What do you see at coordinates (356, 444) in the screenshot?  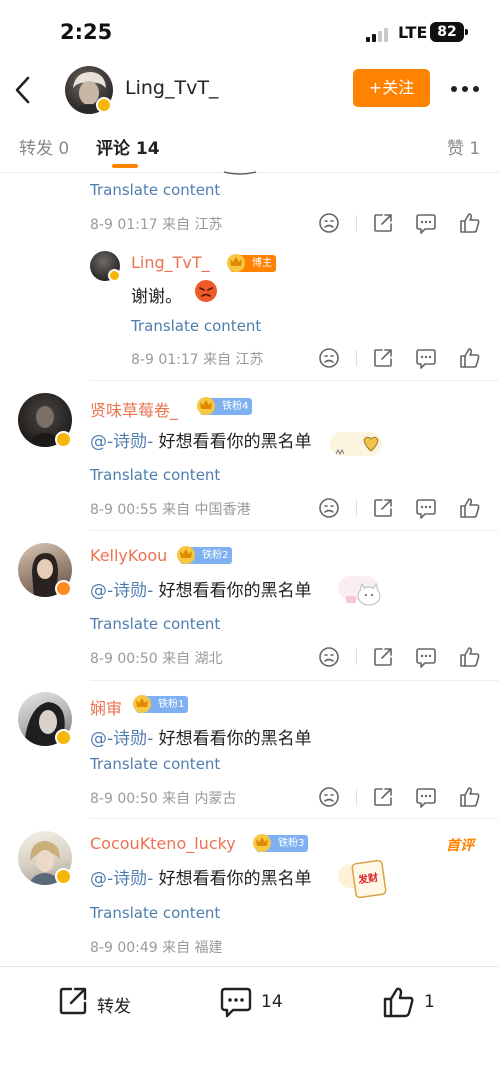 I see `heart-decoration-icon` at bounding box center [356, 444].